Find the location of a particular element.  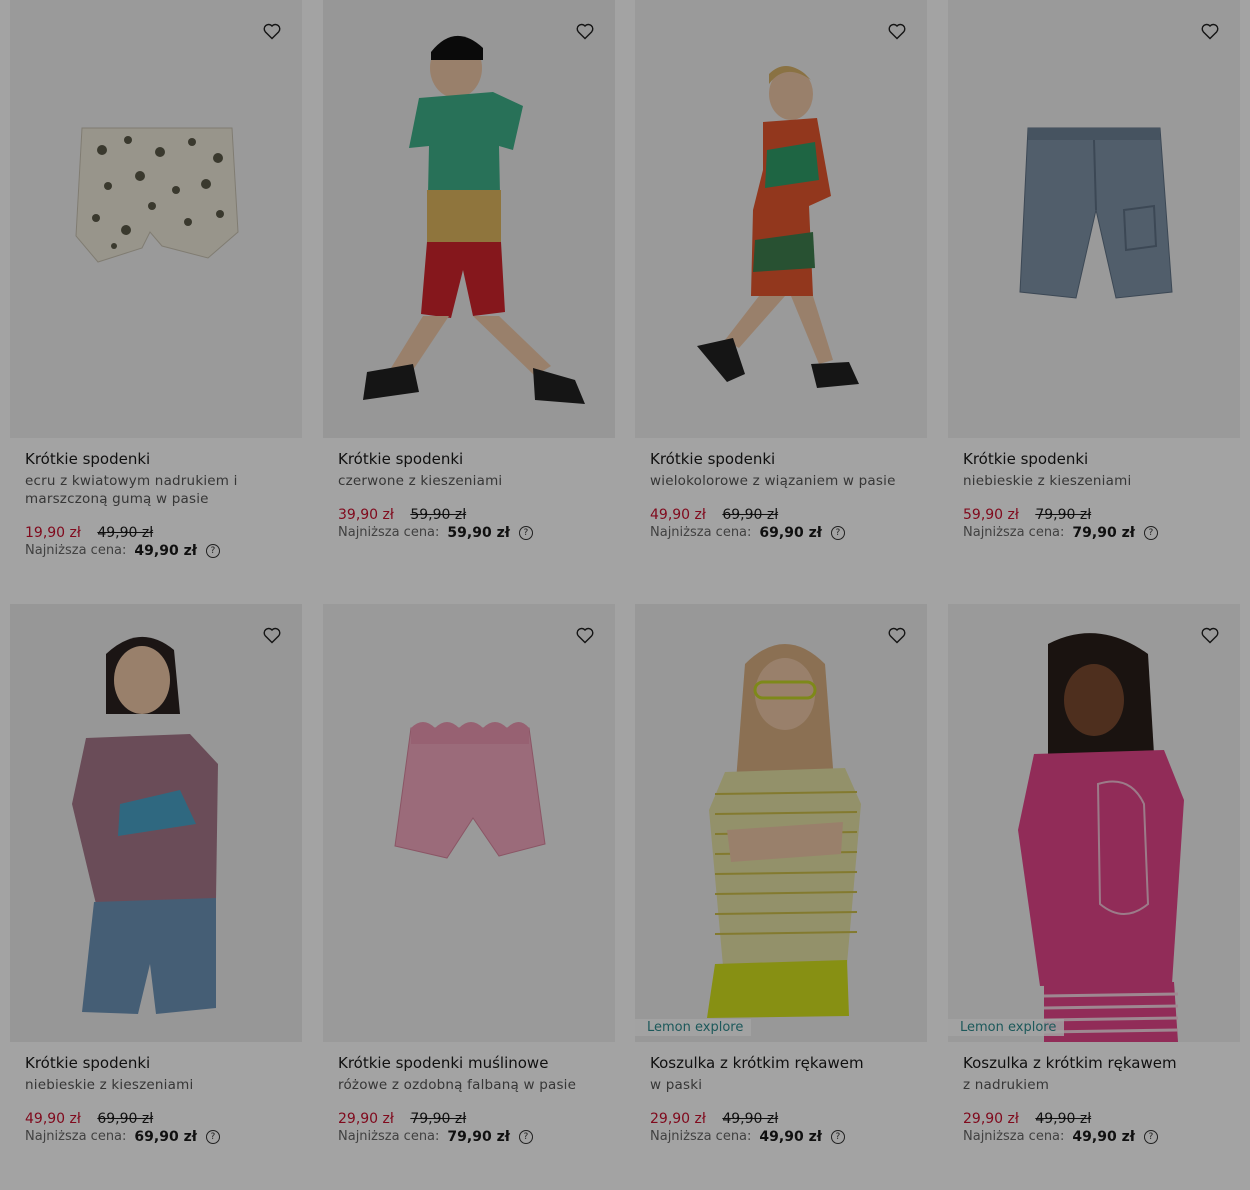

lowest-price: Najniższa cena: 59,90 zł ? is located at coordinates (469, 533).